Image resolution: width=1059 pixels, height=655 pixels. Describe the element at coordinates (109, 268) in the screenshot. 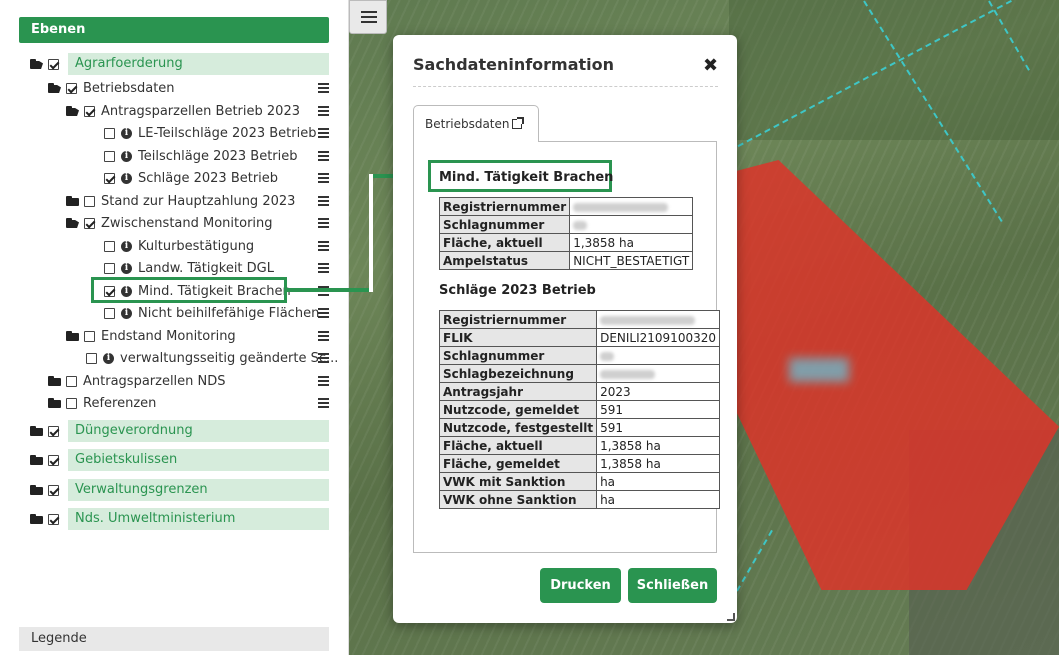

I see `checkbox-landw-taetigkeit` at that location.